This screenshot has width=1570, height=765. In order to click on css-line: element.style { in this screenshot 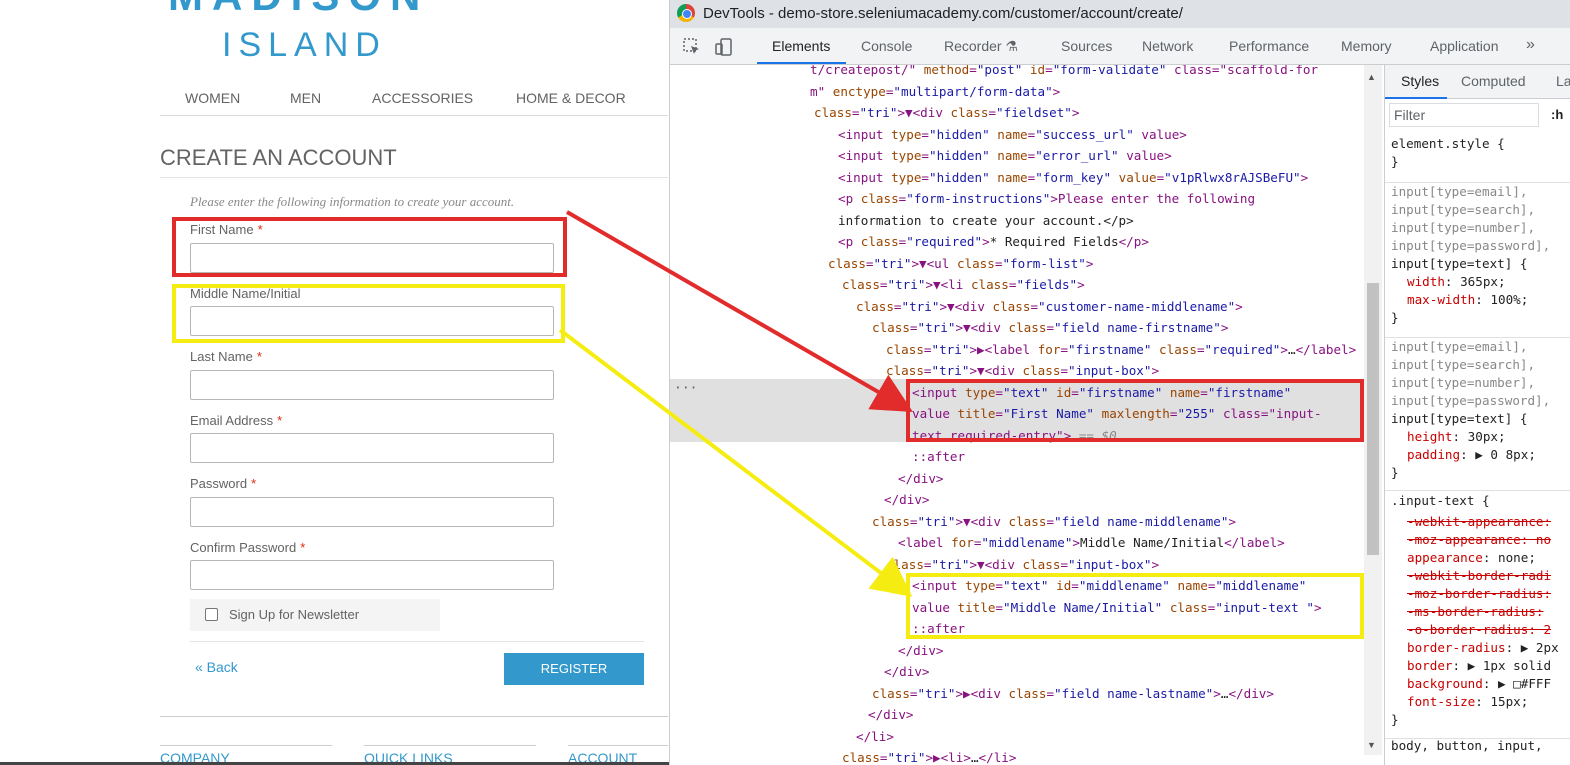, I will do `click(1448, 144)`.